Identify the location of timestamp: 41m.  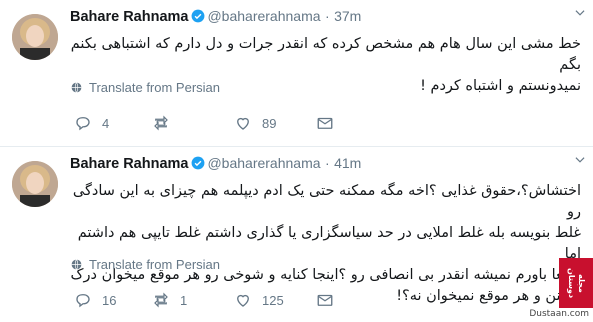
(347, 163).